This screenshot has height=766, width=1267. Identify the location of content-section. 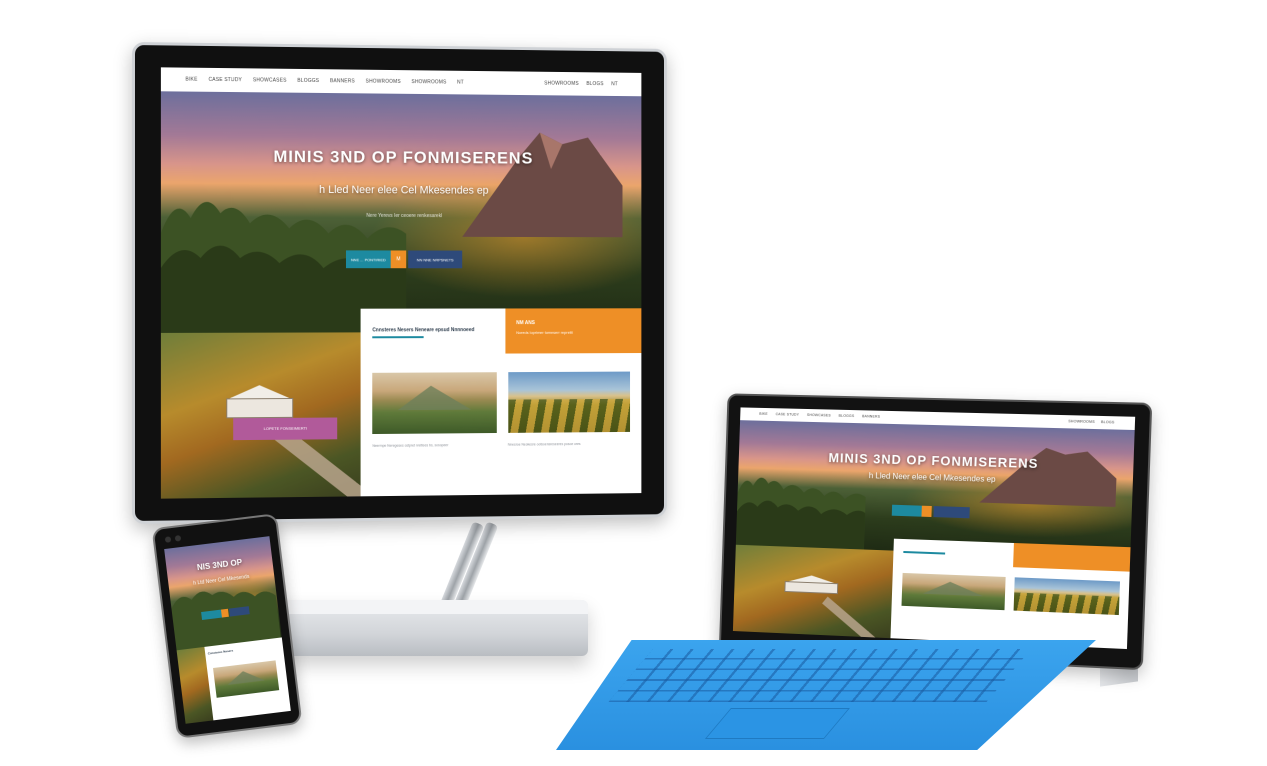
(1011, 593).